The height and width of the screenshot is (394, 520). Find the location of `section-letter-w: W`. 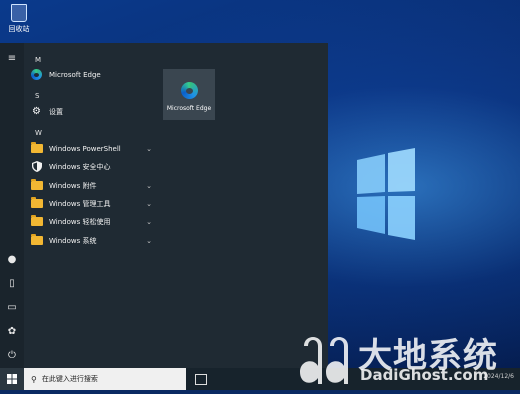

section-letter-w: W is located at coordinates (38, 133).